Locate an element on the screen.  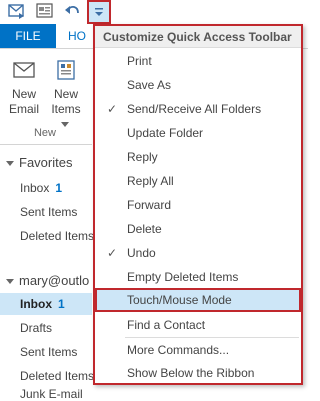
menu-item-find-contact: Find a Contact is located at coordinates (198, 325).